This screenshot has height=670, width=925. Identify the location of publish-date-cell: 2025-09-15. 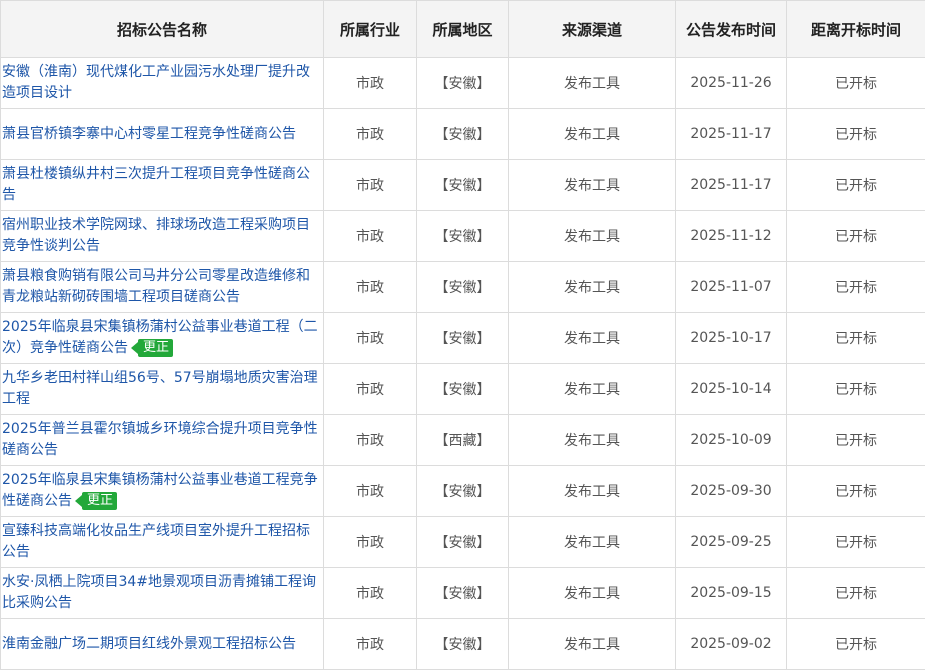
(731, 593).